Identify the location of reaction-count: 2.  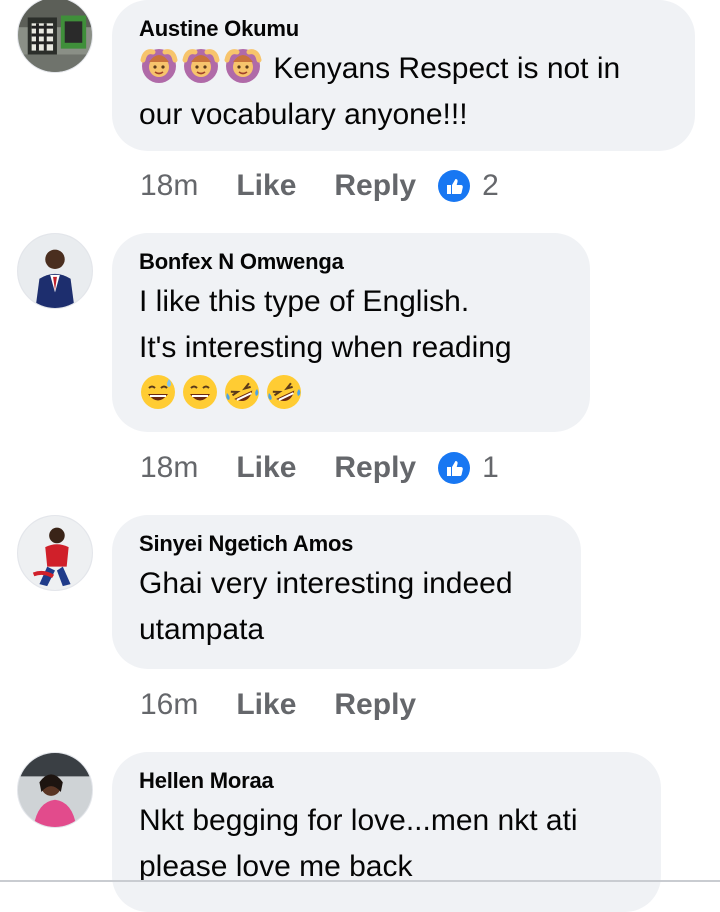
(490, 185).